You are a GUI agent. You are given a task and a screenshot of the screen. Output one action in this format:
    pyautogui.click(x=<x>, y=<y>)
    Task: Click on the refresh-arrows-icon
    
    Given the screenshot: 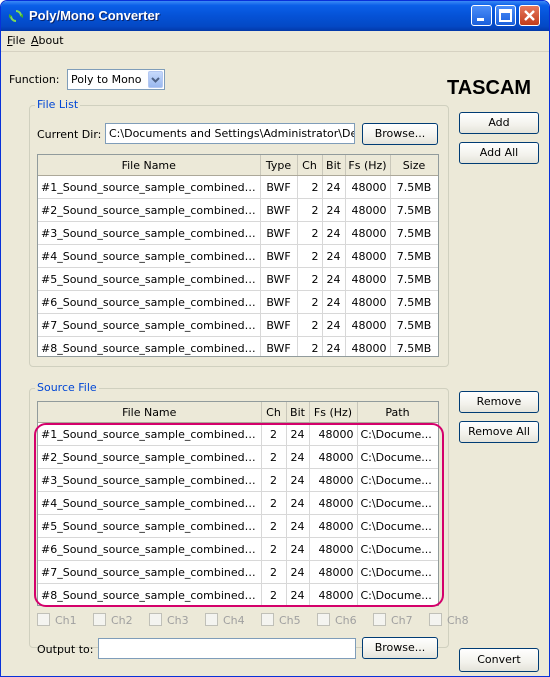 What is the action you would take?
    pyautogui.click(x=16, y=16)
    